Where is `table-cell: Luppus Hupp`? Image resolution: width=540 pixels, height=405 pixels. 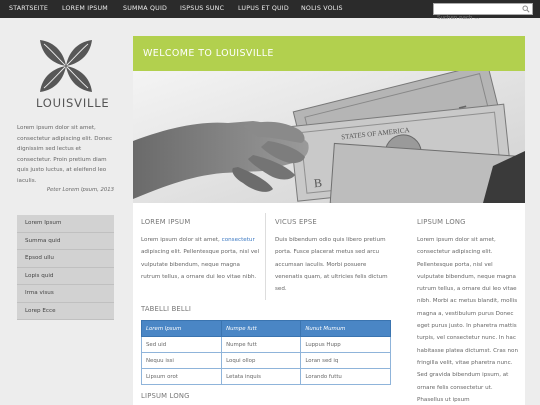 table-cell: Luppus Hupp is located at coordinates (345, 344).